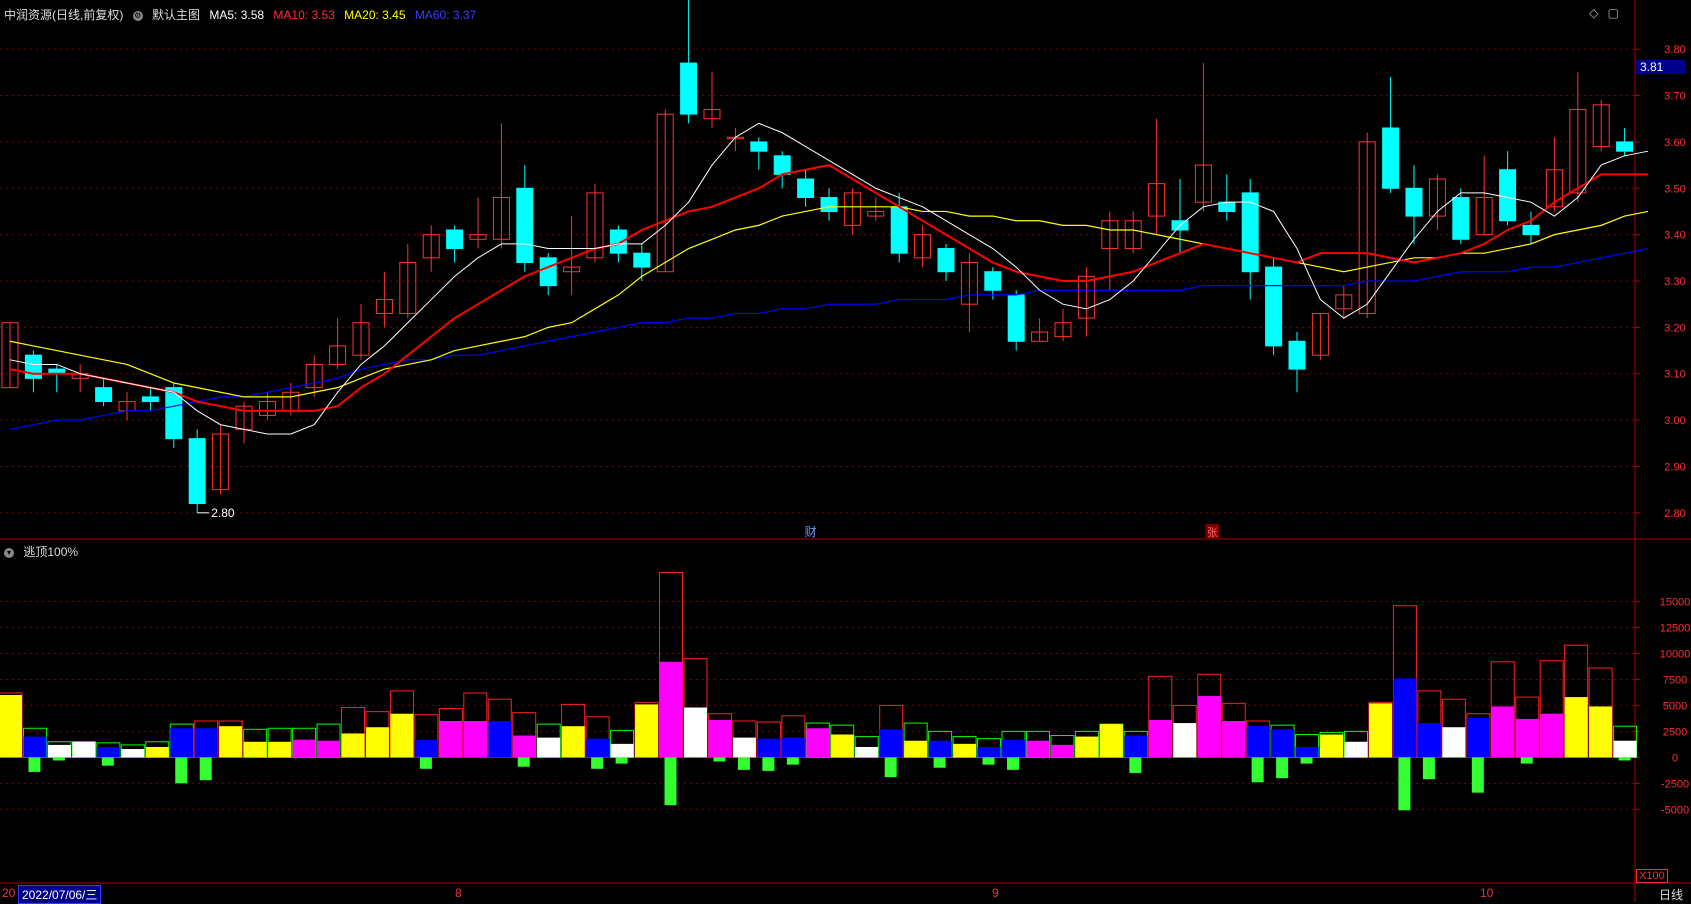 The width and height of the screenshot is (1691, 904). Describe the element at coordinates (1674, 97) in the screenshot. I see `price-tick-label: 3.70` at that location.